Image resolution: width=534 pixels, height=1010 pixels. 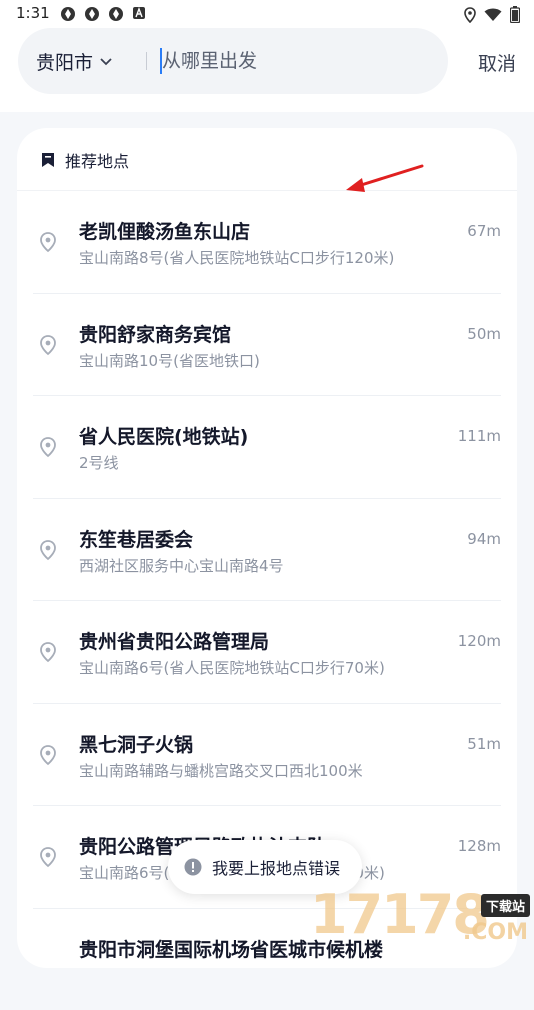 I want to click on place-address: 宝山南路辅路与蟠桃宫路交叉口西北100米, so click(x=221, y=770).